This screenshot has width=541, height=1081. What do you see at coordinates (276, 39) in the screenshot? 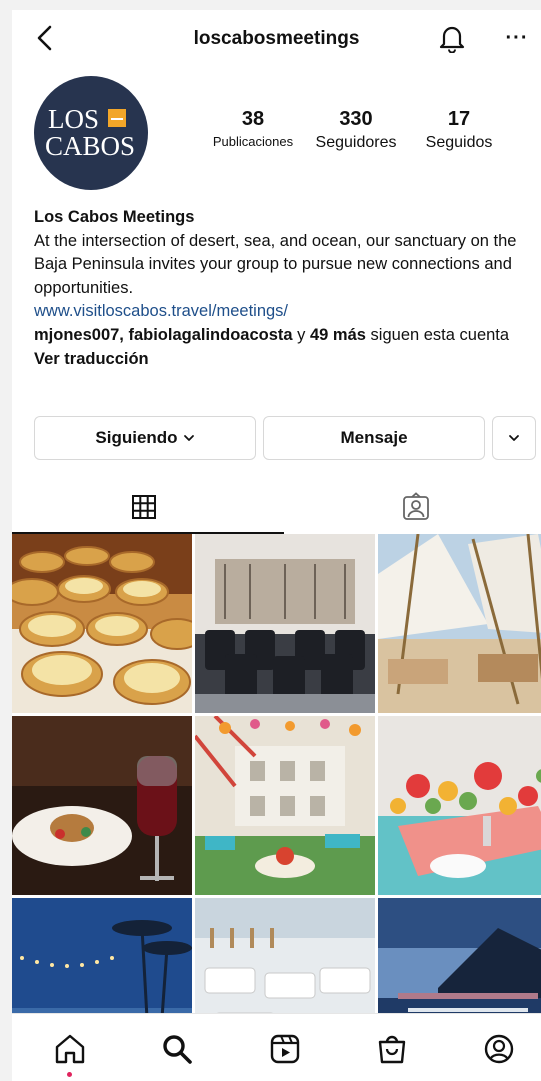
I see `top-bar: loscabosmeetings ···` at bounding box center [276, 39].